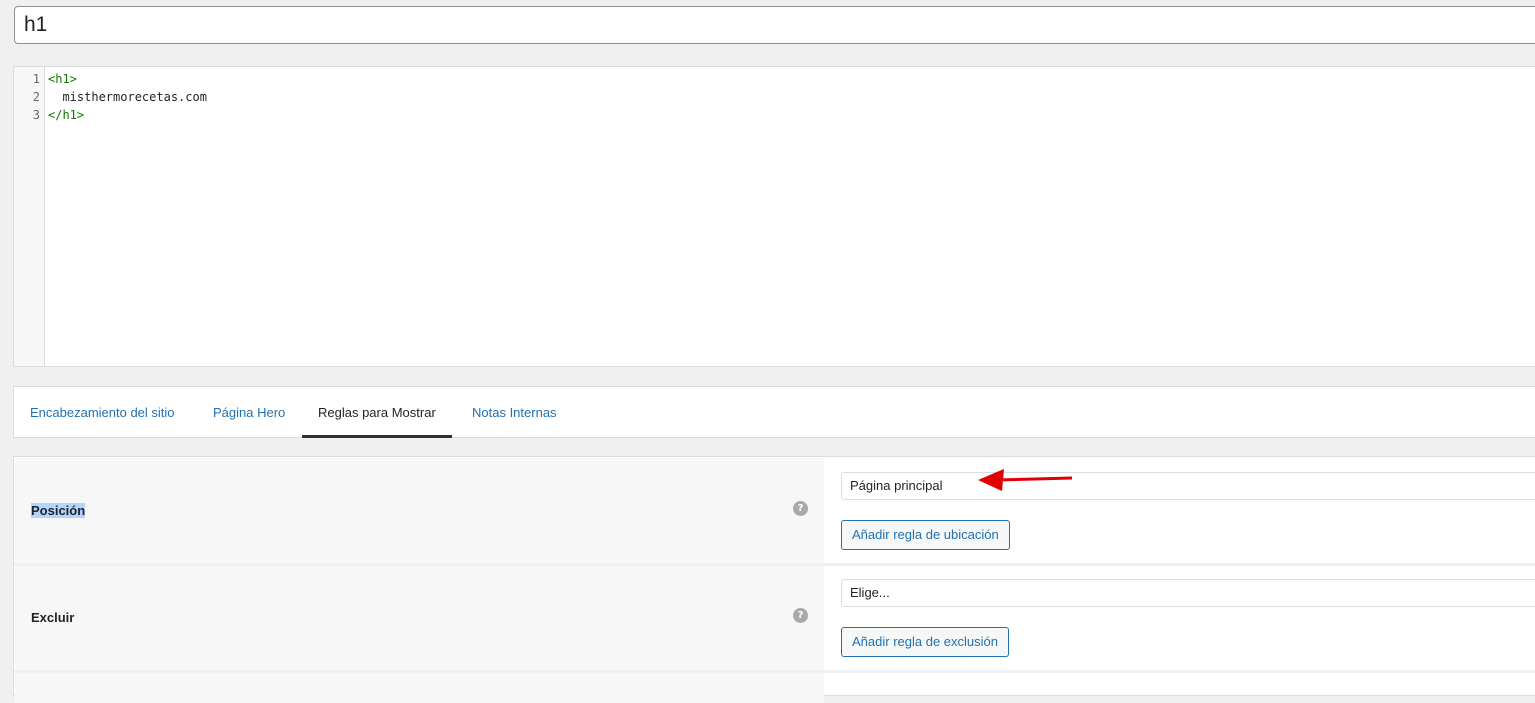  What do you see at coordinates (249, 412) in the screenshot?
I see `tab-hero-page: Página Hero` at bounding box center [249, 412].